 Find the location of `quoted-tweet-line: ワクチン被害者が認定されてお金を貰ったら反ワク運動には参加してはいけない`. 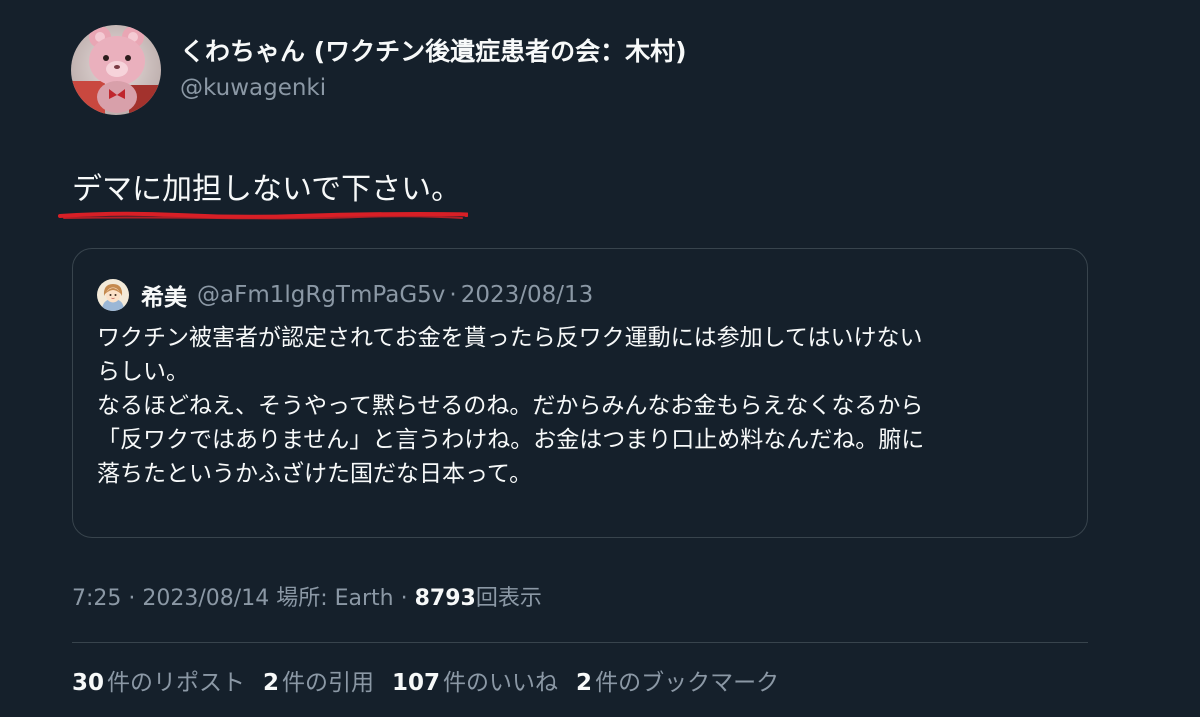

quoted-tweet-line: ワクチン被害者が認定されてお金を貰ったら反ワク運動には参加してはいけない is located at coordinates (510, 338).